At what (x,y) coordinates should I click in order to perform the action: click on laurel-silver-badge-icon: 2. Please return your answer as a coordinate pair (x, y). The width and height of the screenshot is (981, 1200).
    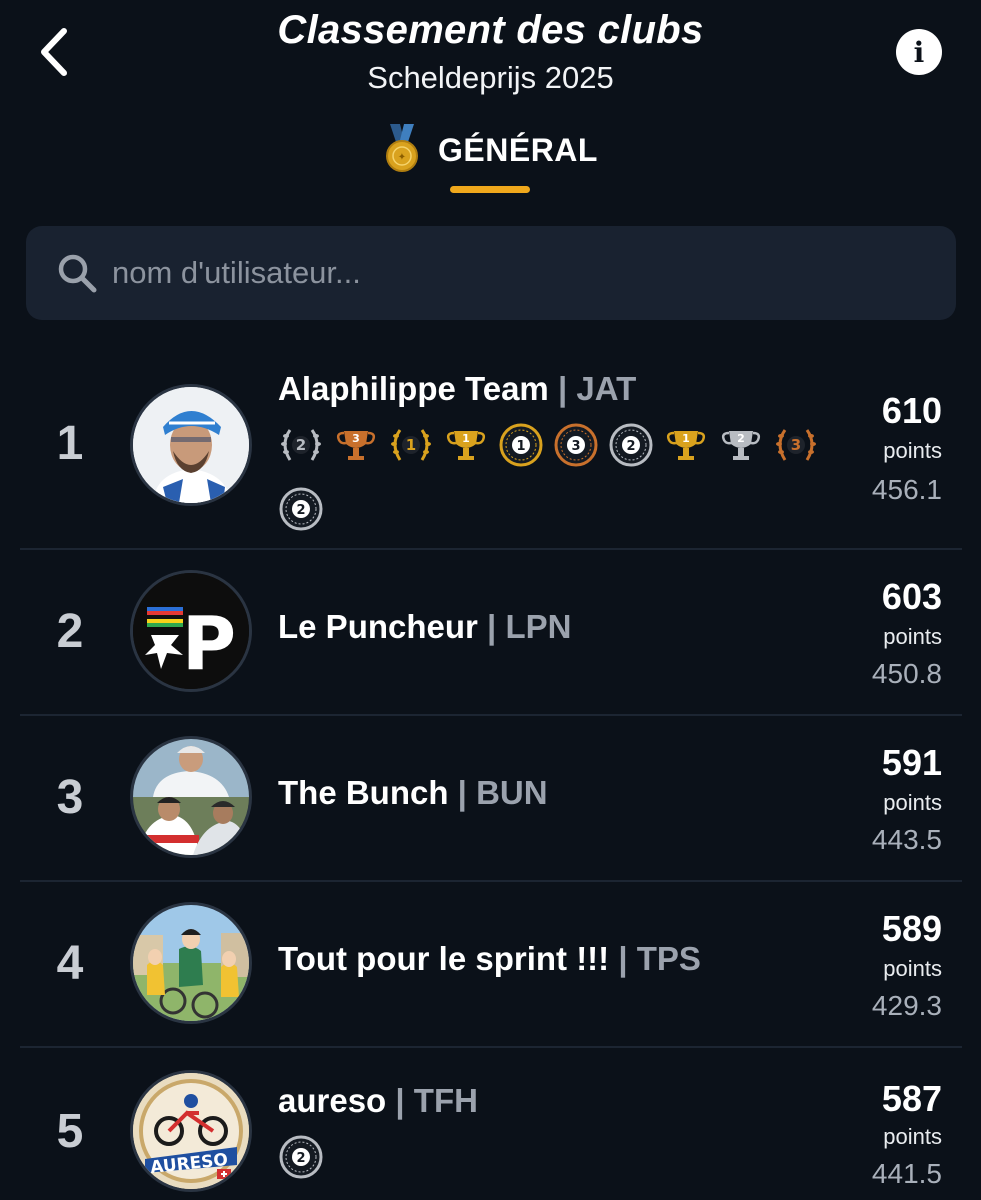
    Looking at the image, I should click on (301, 445).